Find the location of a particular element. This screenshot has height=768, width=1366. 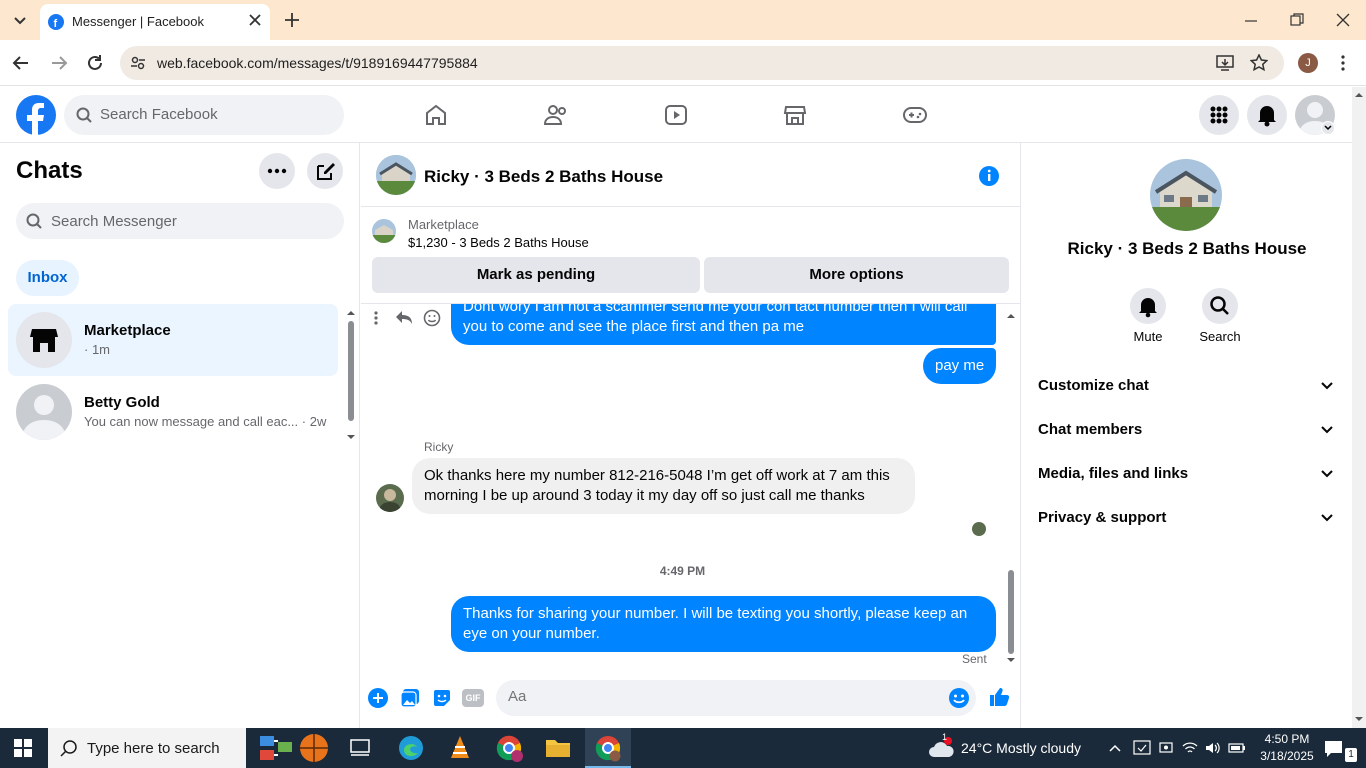

notifications-bell-icon is located at coordinates (1267, 115).